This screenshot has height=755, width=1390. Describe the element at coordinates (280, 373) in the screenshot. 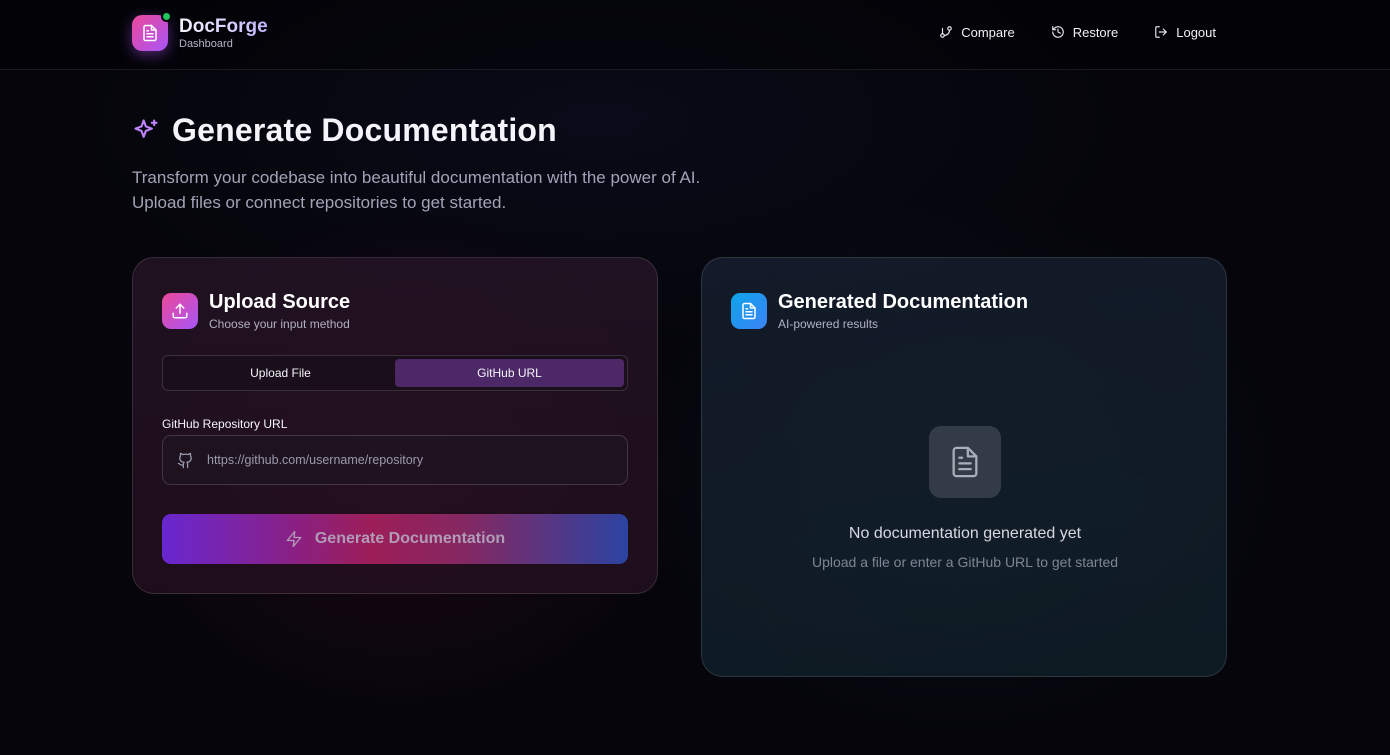

I see `tab-upload-file: Upload File` at that location.